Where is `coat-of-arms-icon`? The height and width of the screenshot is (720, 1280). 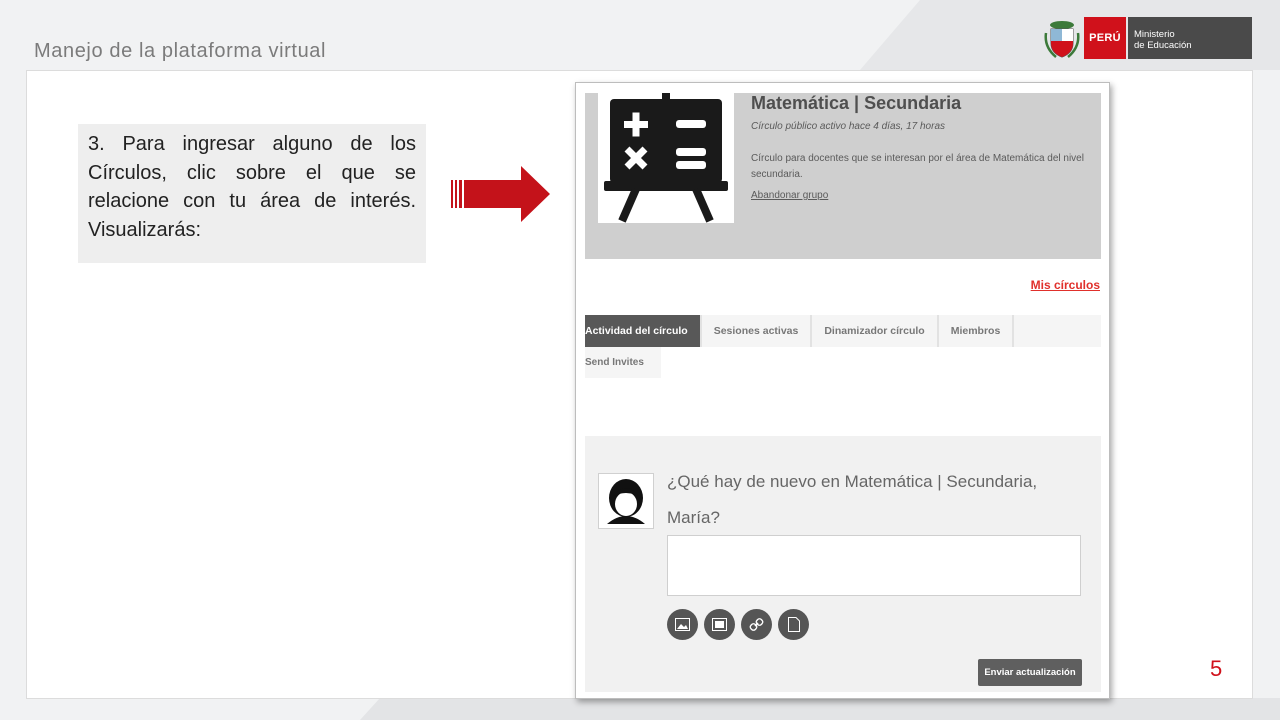
coat-of-arms-icon is located at coordinates (1062, 38).